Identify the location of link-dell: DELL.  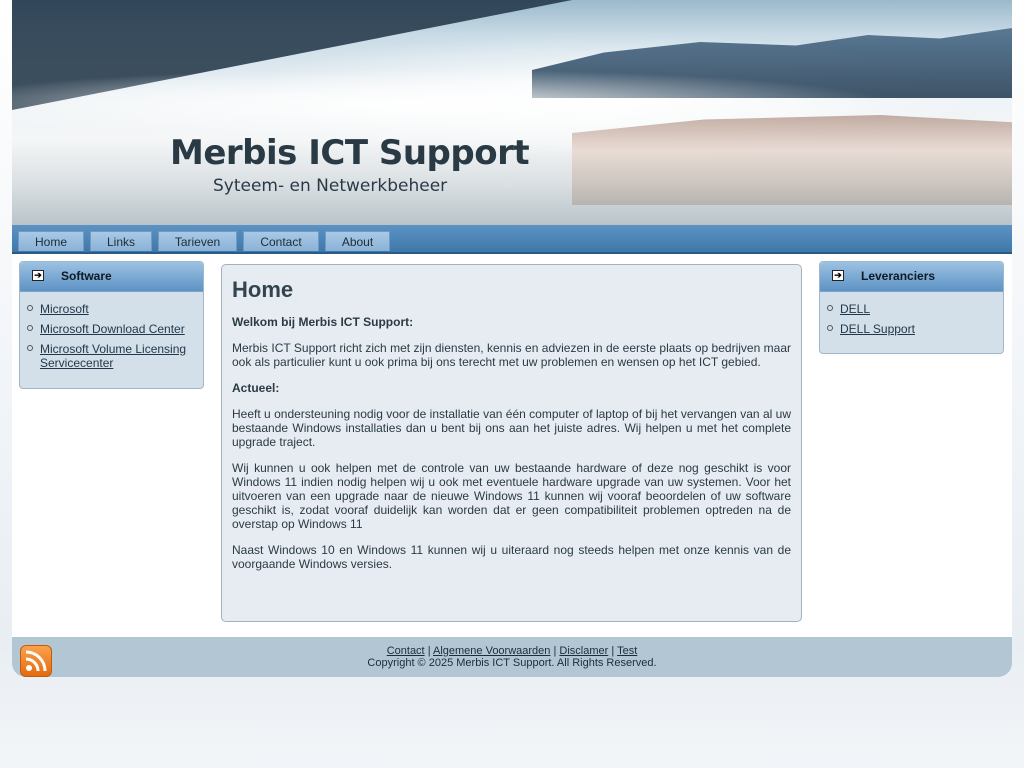
(855, 309).